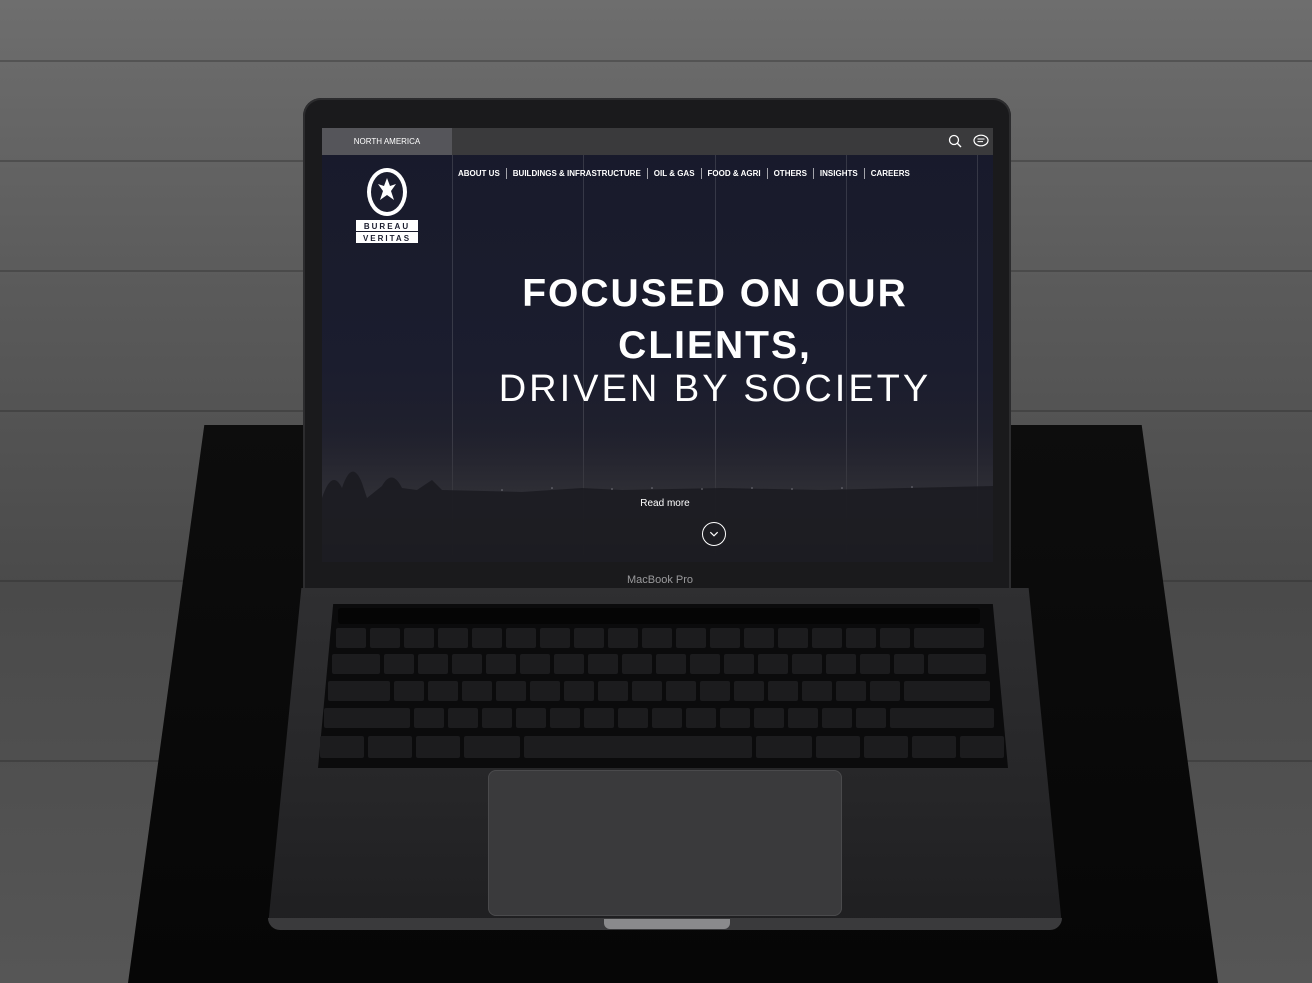  What do you see at coordinates (715, 345) in the screenshot?
I see `hero-line-2: CLIENTS,` at bounding box center [715, 345].